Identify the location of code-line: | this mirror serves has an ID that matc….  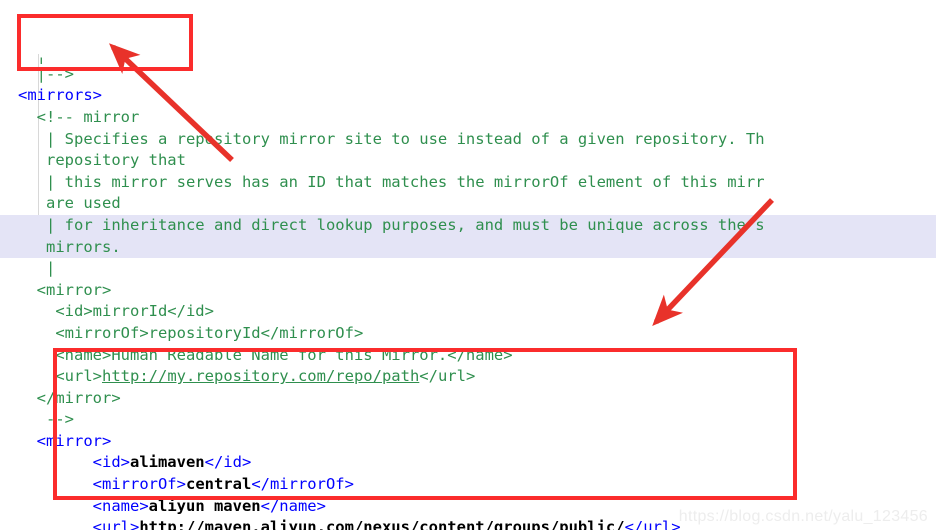
(468, 183).